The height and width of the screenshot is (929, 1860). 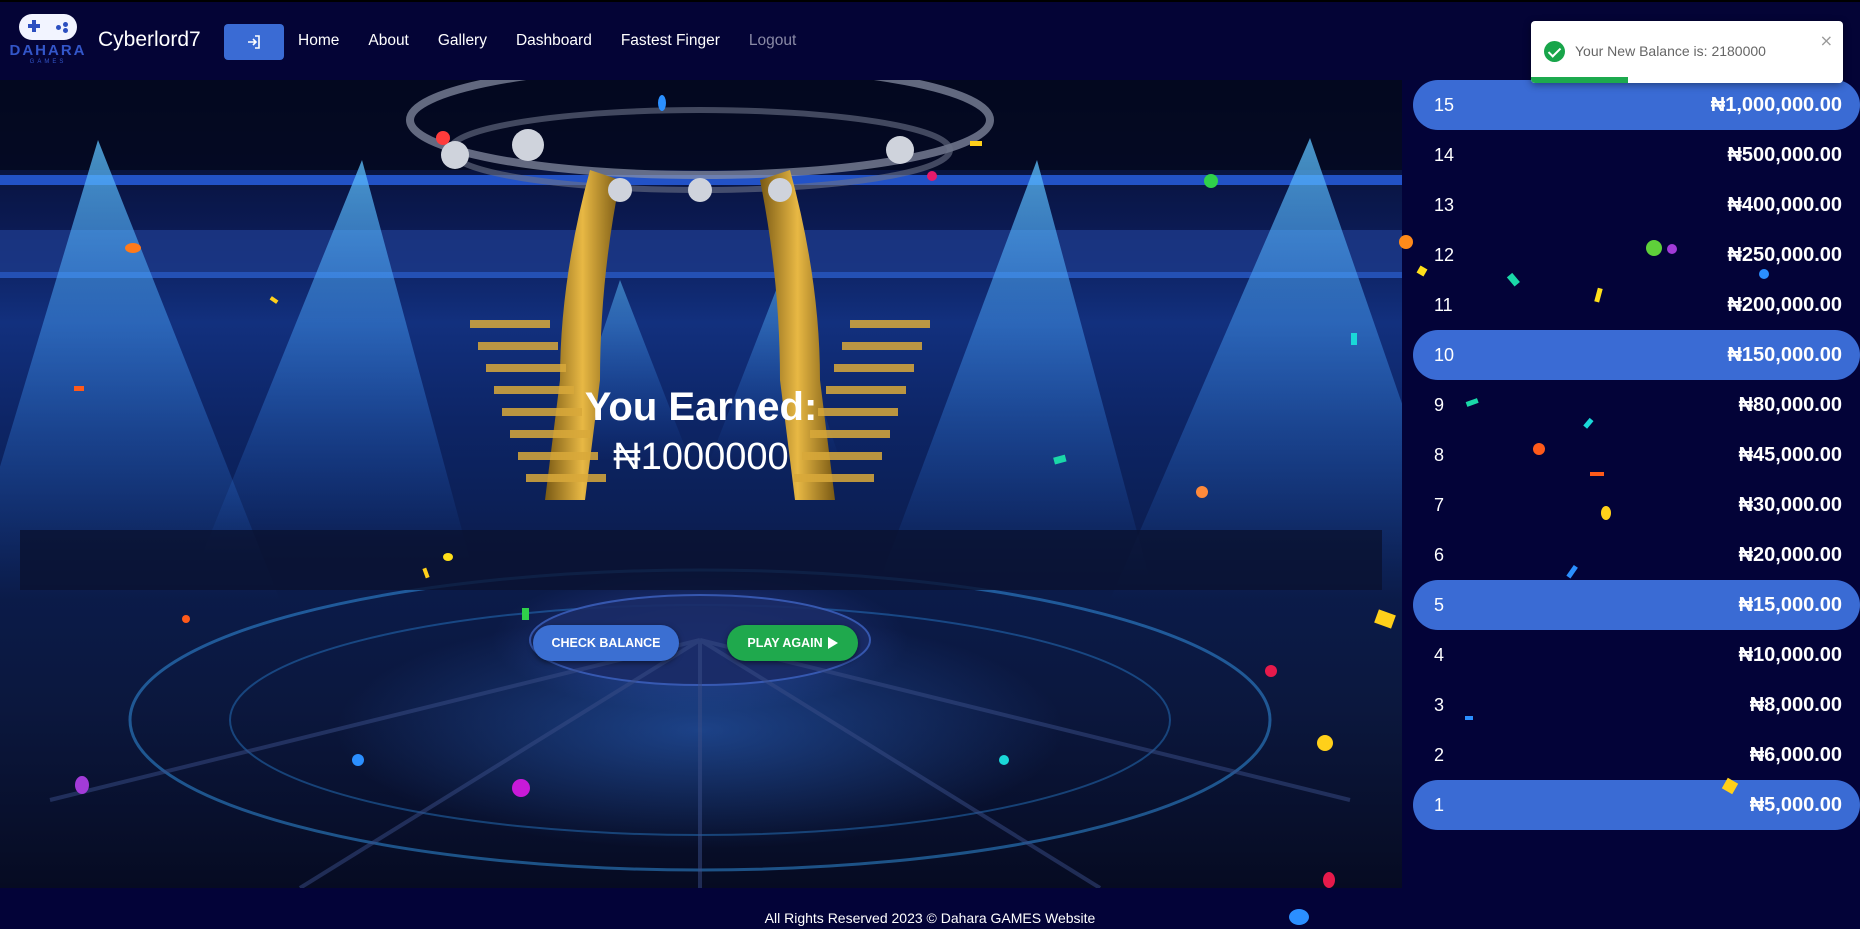 I want to click on ladder-level: 7, so click(x=1439, y=504).